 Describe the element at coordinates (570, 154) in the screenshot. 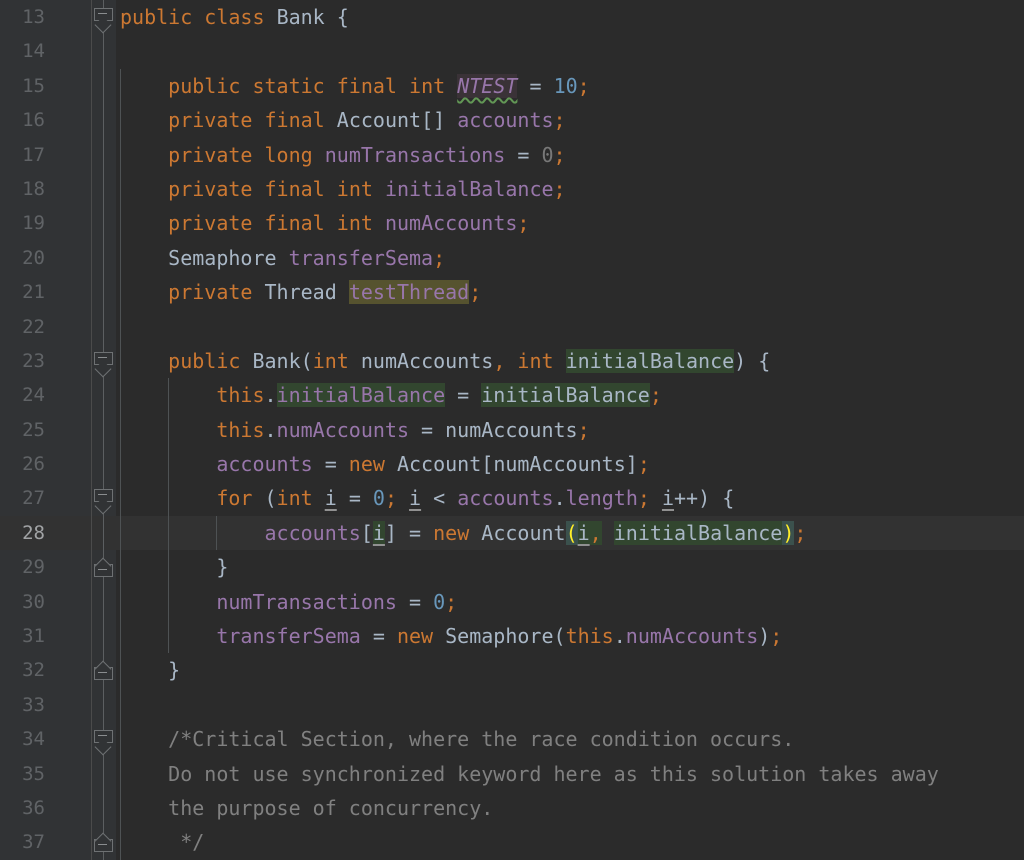

I see `code-line-17: private long numTransactions = 0;` at that location.